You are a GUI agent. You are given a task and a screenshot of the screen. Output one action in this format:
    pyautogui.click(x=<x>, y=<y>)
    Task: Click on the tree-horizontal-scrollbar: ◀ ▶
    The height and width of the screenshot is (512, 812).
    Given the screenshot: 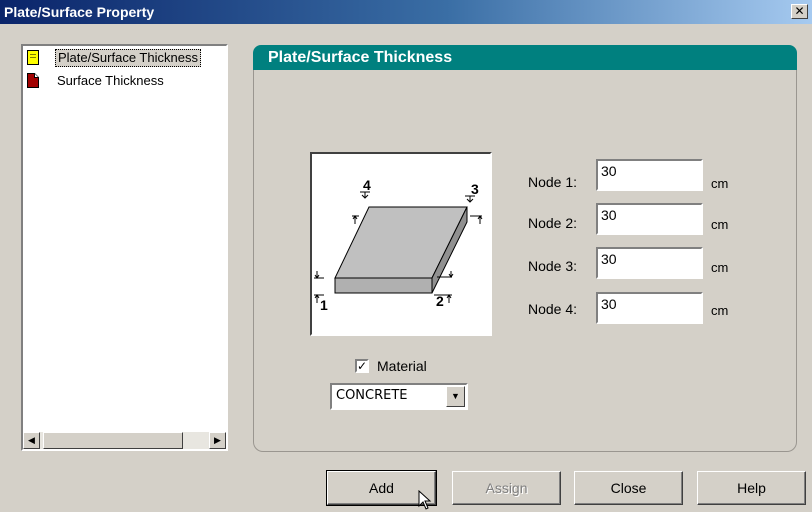 What is the action you would take?
    pyautogui.click(x=124, y=440)
    